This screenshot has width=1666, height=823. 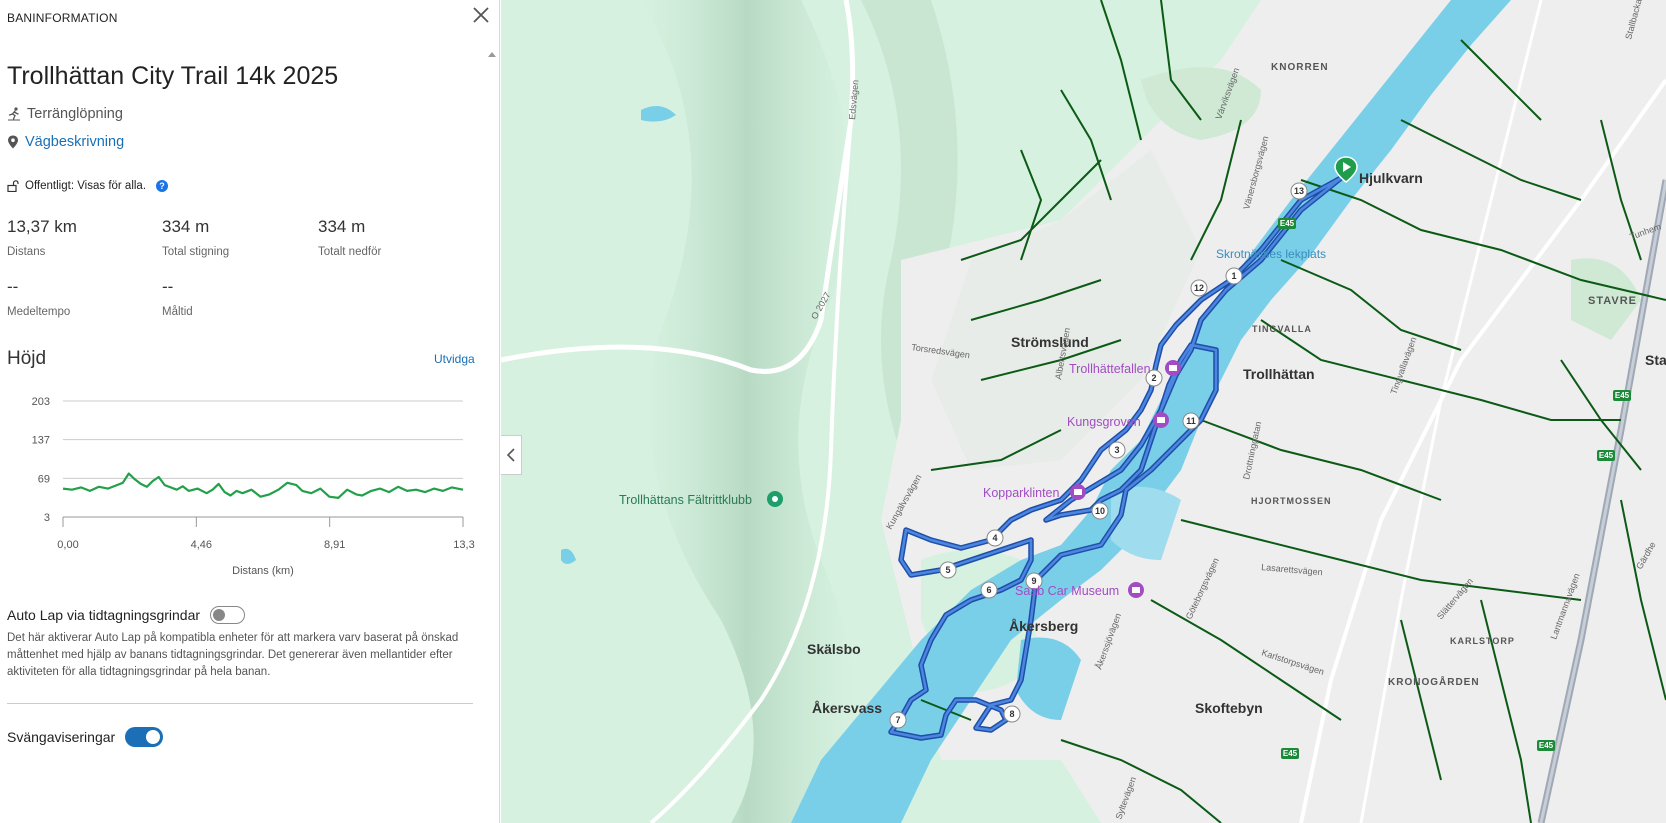 I want to click on elevation-chart: 203 137 69 3 0,00 4,46 8,91 13,3 Distans (km), so click(x=253, y=486).